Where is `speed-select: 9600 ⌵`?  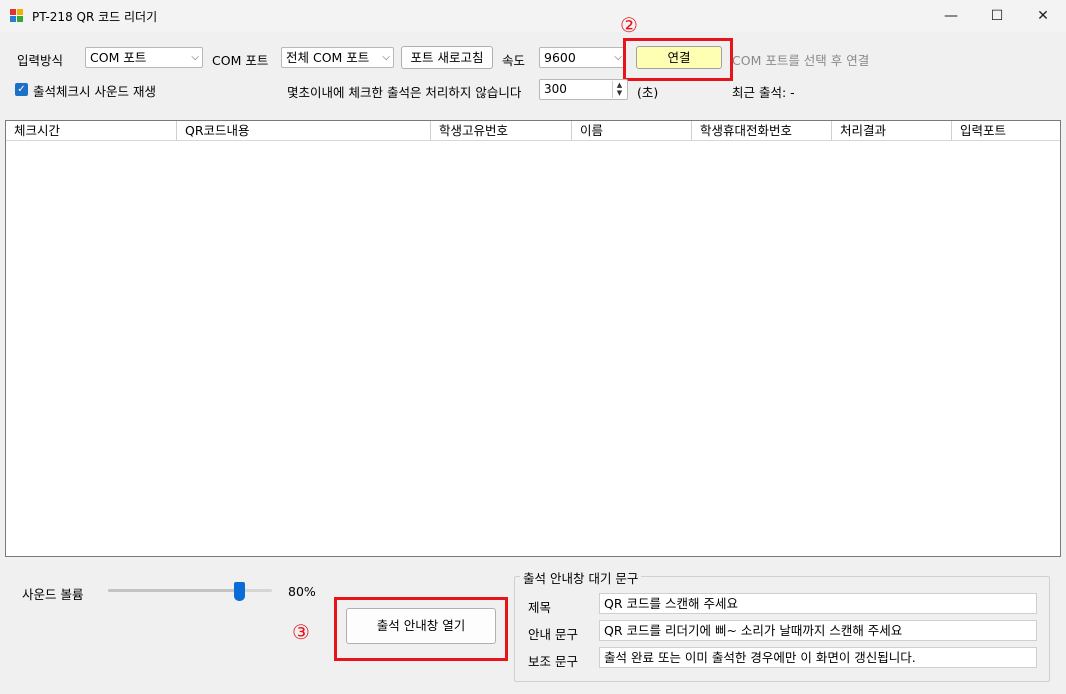
speed-select: 9600 ⌵ is located at coordinates (582, 57).